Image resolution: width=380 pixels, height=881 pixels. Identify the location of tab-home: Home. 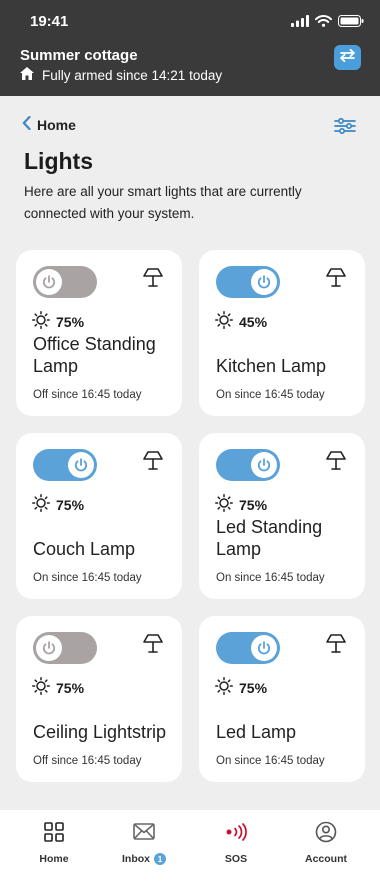
(54, 843).